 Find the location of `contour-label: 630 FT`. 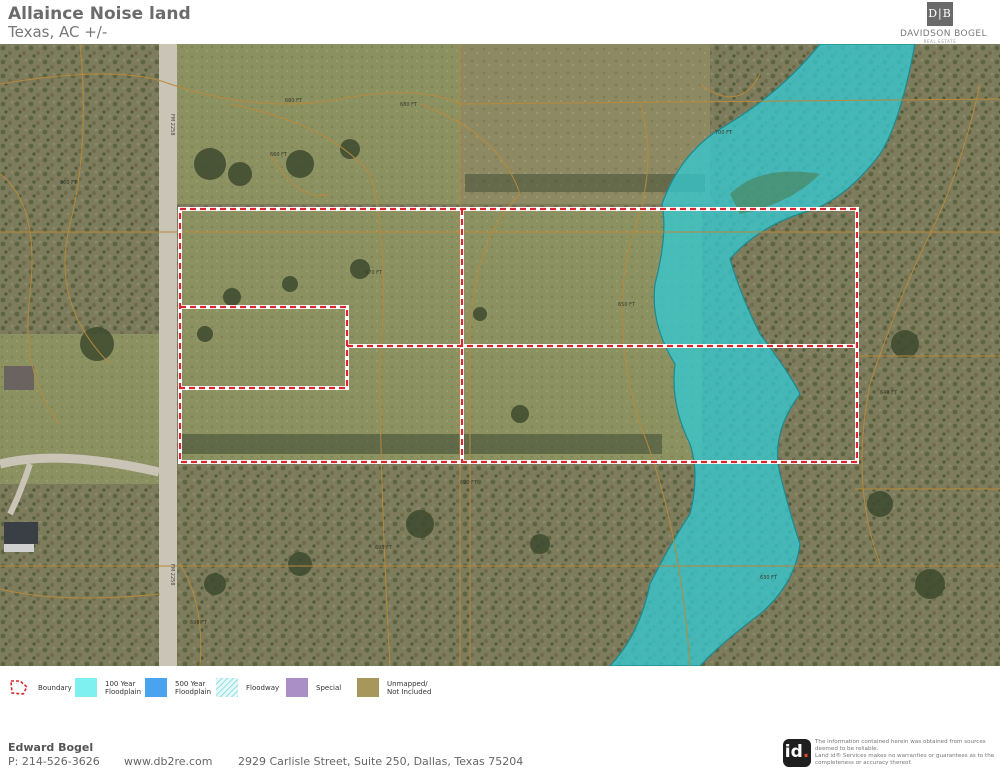

contour-label: 630 FT is located at coordinates (769, 578).